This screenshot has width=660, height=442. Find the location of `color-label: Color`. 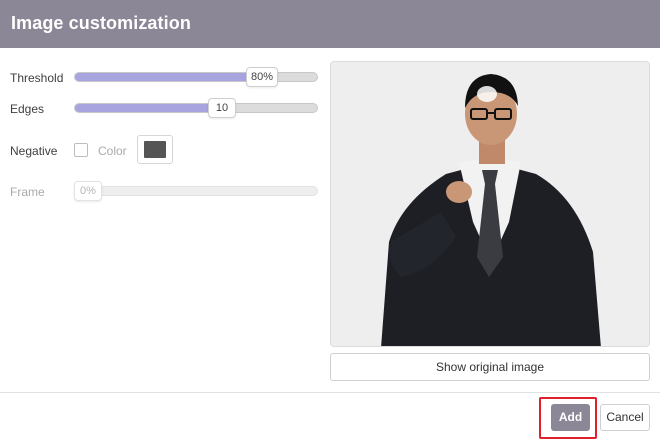

color-label: Color is located at coordinates (112, 151).